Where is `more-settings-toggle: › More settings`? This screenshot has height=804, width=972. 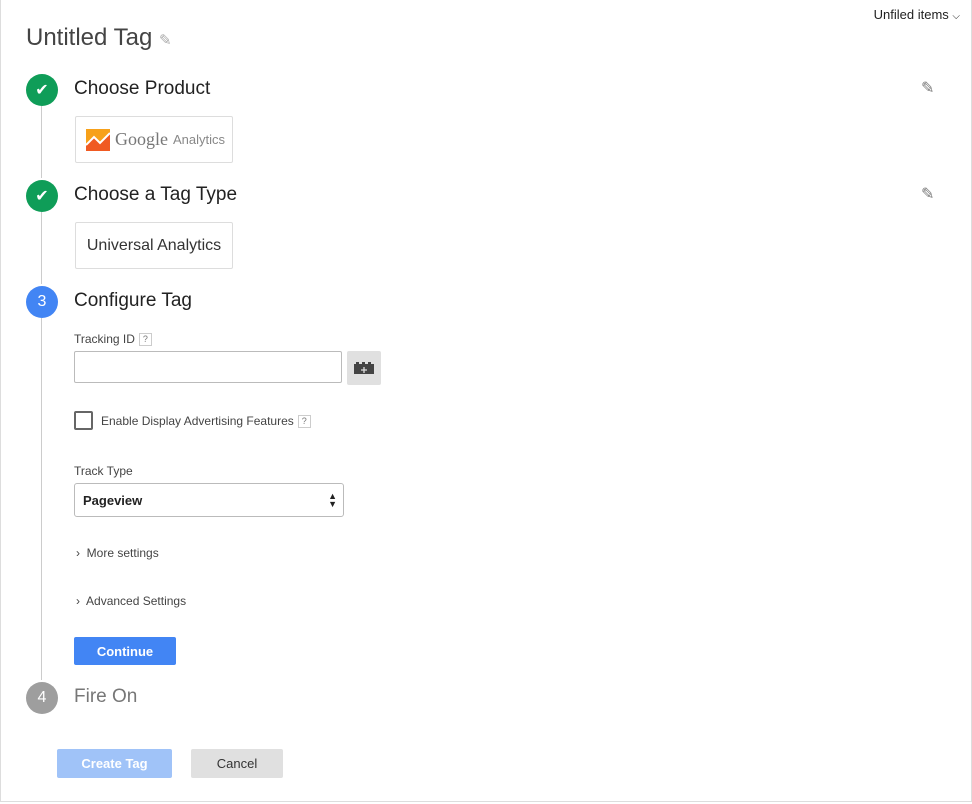
more-settings-toggle: › More settings is located at coordinates (117, 553).